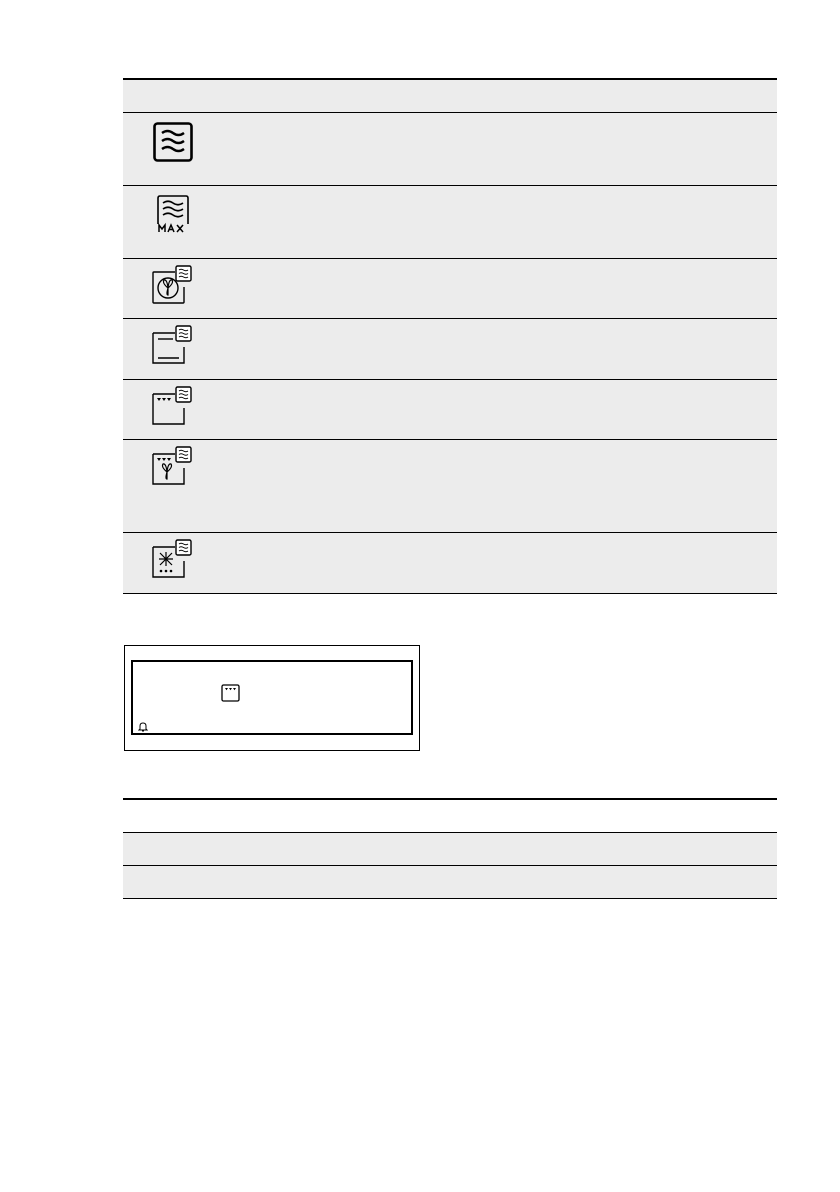  Describe the element at coordinates (172, 466) in the screenshot. I see `grill-fan-microwave-icon` at that location.